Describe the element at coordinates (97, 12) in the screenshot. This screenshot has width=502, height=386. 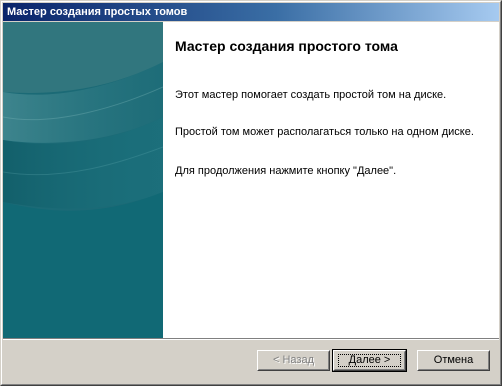
I see `window-title: Мастер создания простых томов` at that location.